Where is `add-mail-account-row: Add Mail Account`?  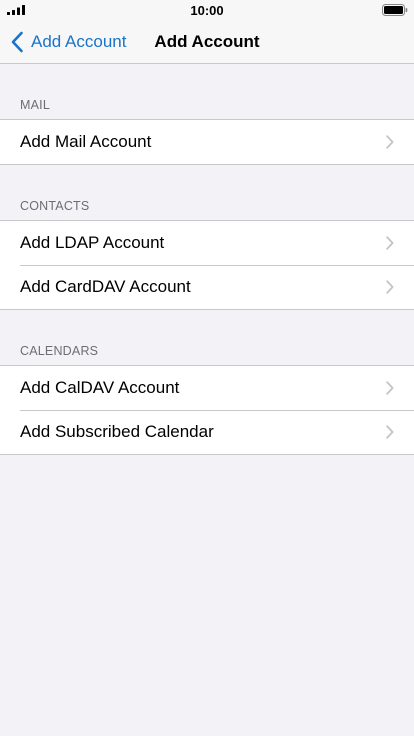
add-mail-account-row: Add Mail Account is located at coordinates (207, 142).